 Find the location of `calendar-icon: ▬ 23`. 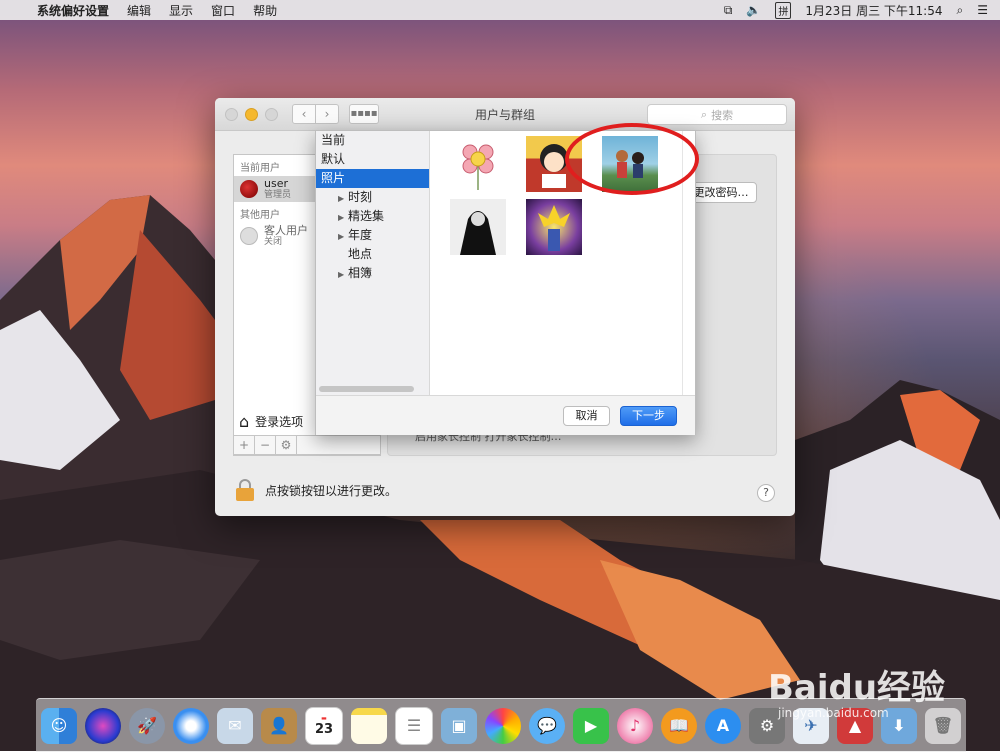

calendar-icon: ▬ 23 is located at coordinates (324, 725).